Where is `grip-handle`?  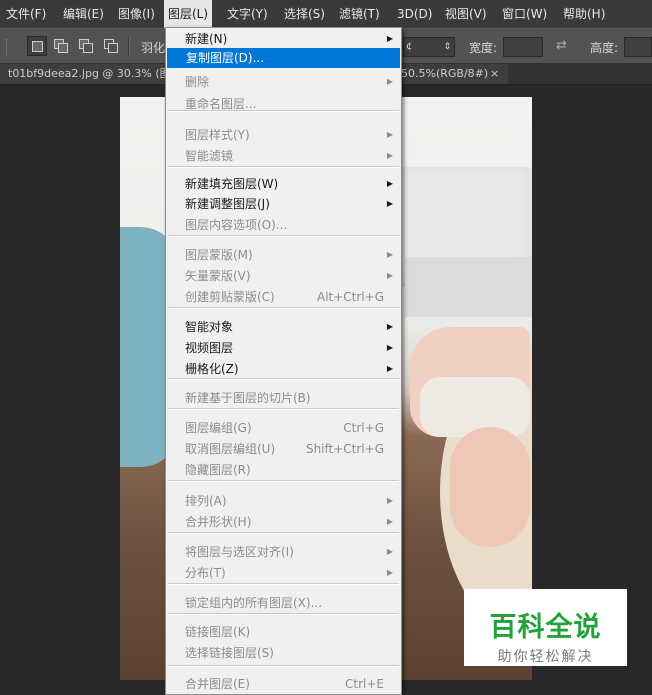
grip-handle is located at coordinates (8, 47).